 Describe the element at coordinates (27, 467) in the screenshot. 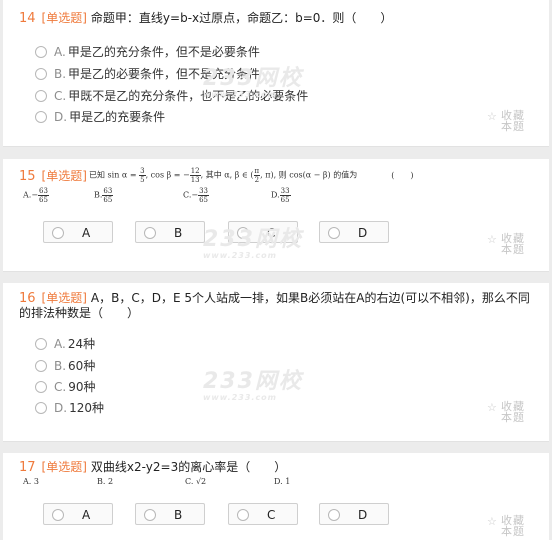

I see `question-number: 17` at that location.